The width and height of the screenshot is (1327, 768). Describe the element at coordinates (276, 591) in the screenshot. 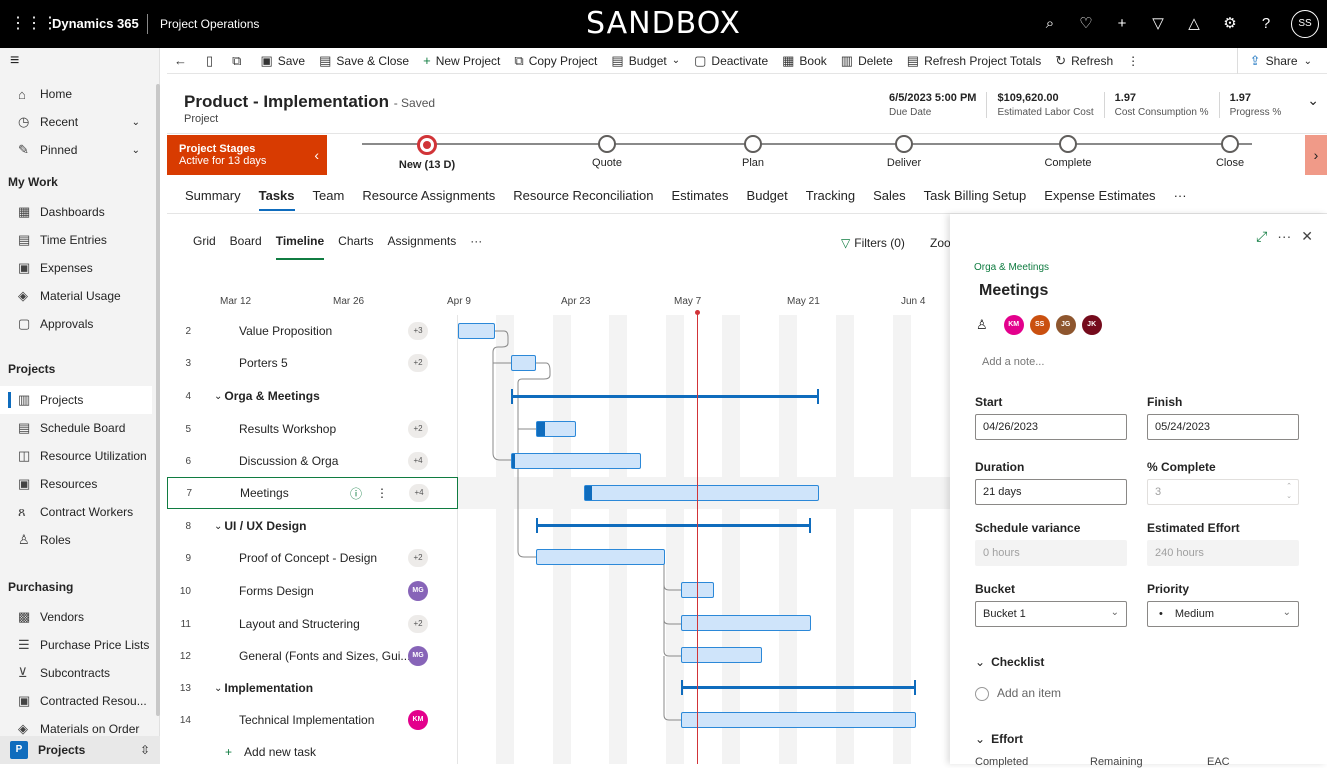

I see `task-name: Forms Design` at that location.